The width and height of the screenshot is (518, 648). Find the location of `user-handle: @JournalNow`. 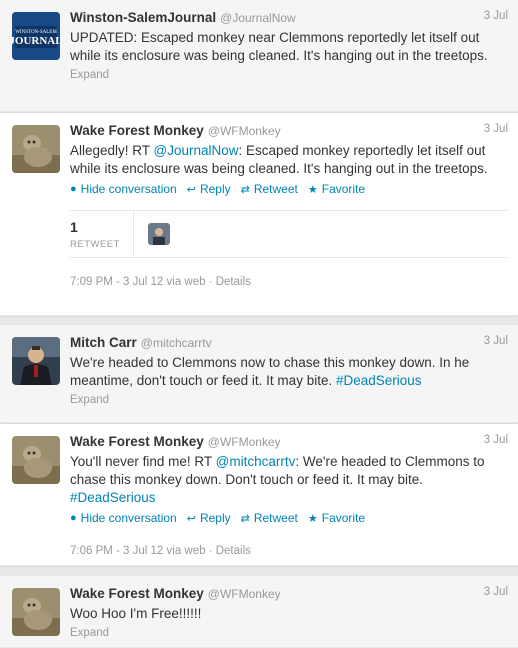

user-handle: @JournalNow is located at coordinates (258, 18).